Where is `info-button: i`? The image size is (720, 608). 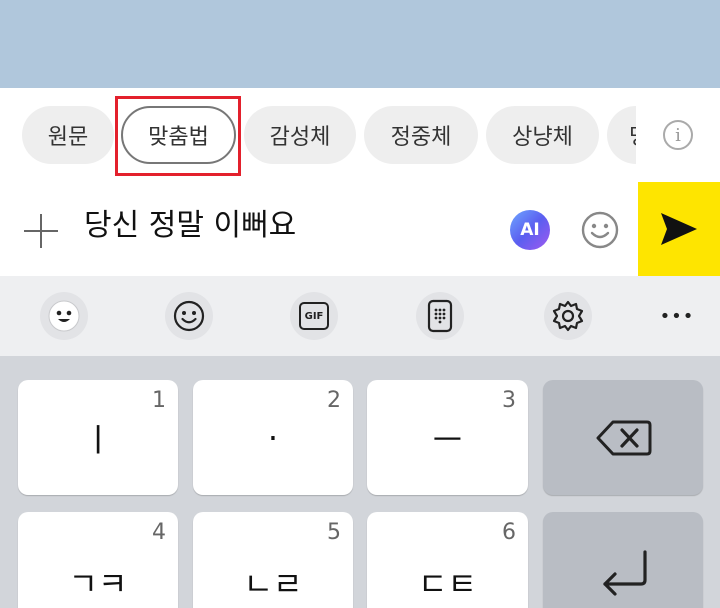 info-button: i is located at coordinates (678, 135).